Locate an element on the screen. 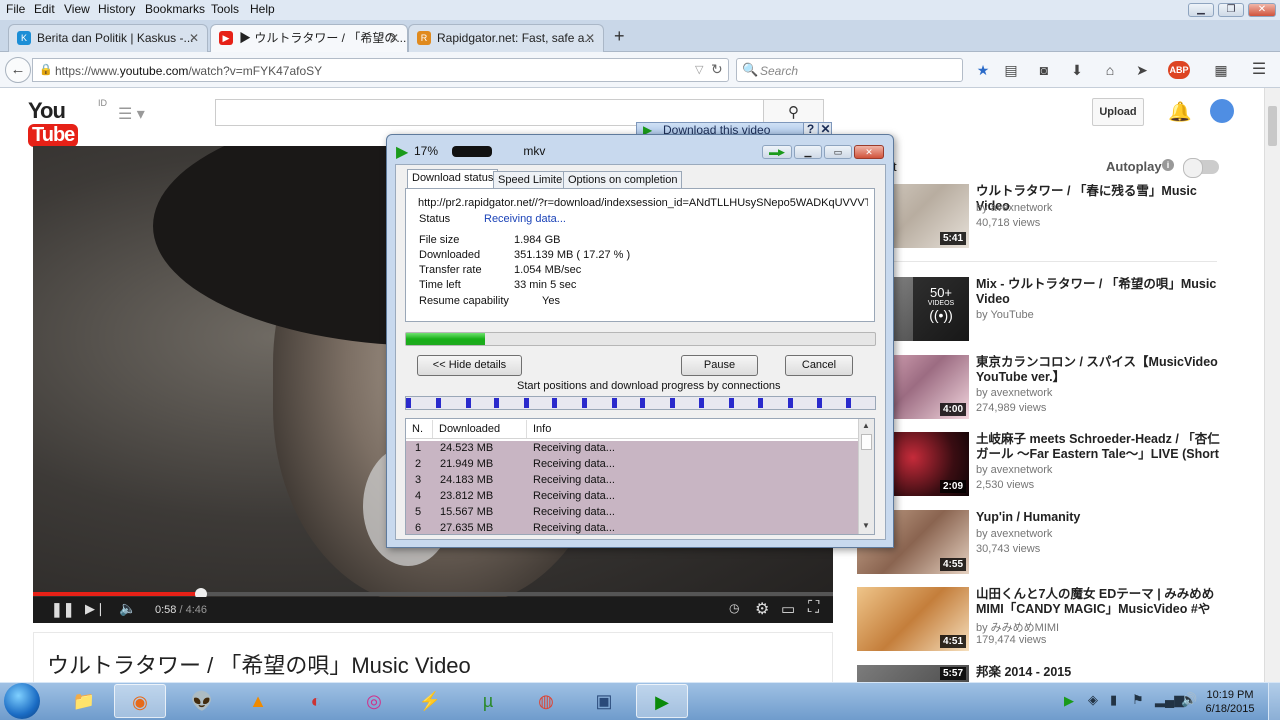 This screenshot has height=720, width=1280. guide-menu-icon: ☰ ▾ is located at coordinates (131, 114).